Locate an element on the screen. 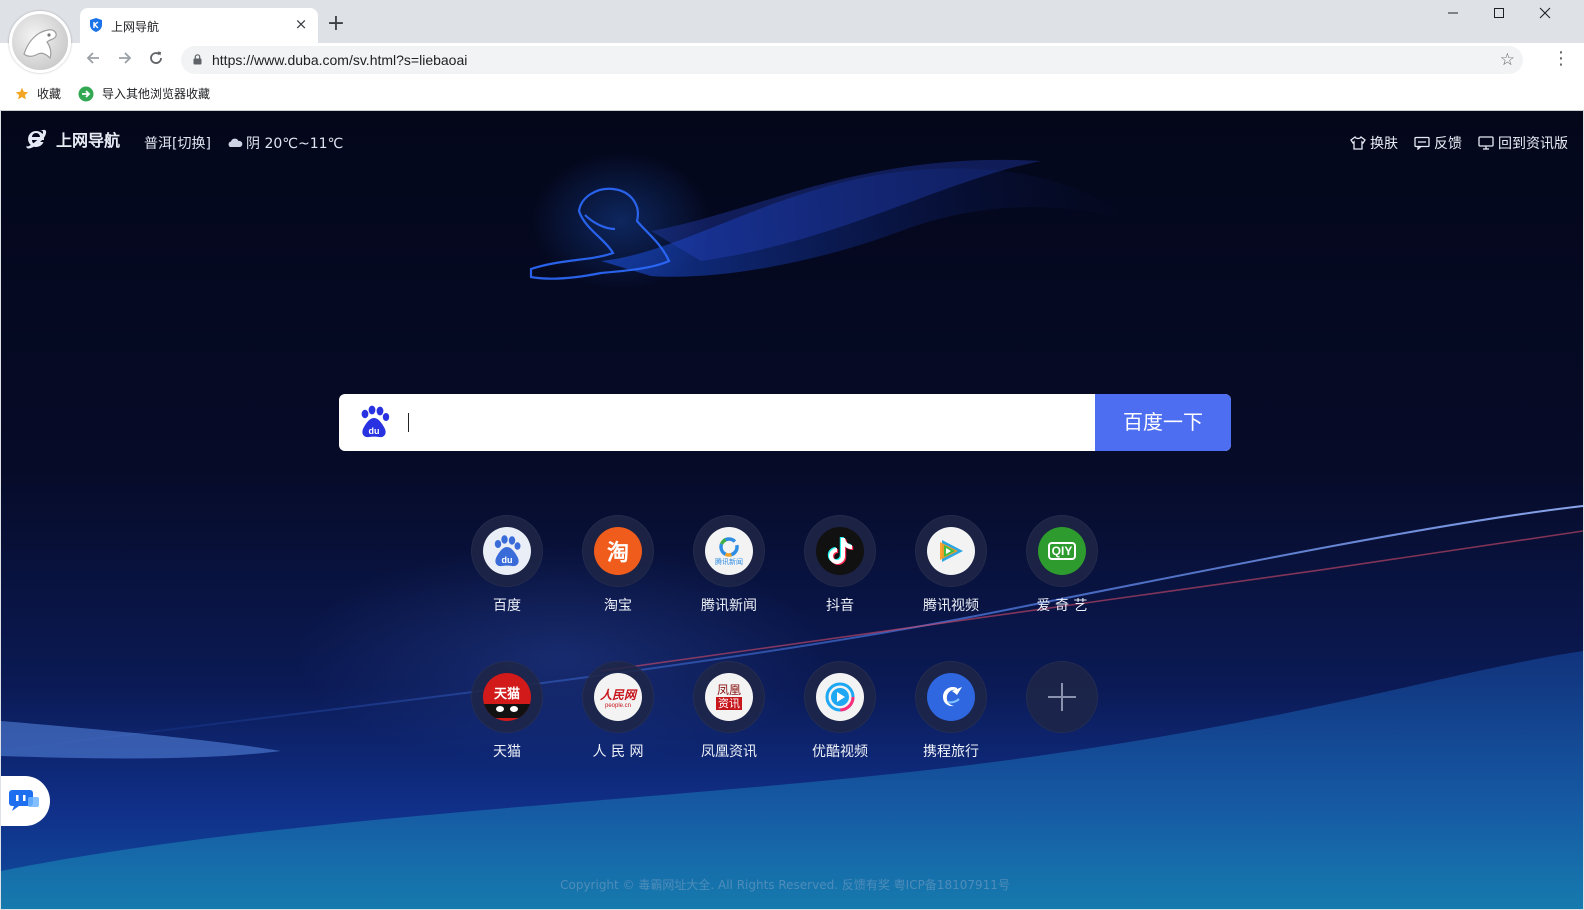 The width and height of the screenshot is (1584, 910). tile-label: 淘宝 is located at coordinates (618, 606).